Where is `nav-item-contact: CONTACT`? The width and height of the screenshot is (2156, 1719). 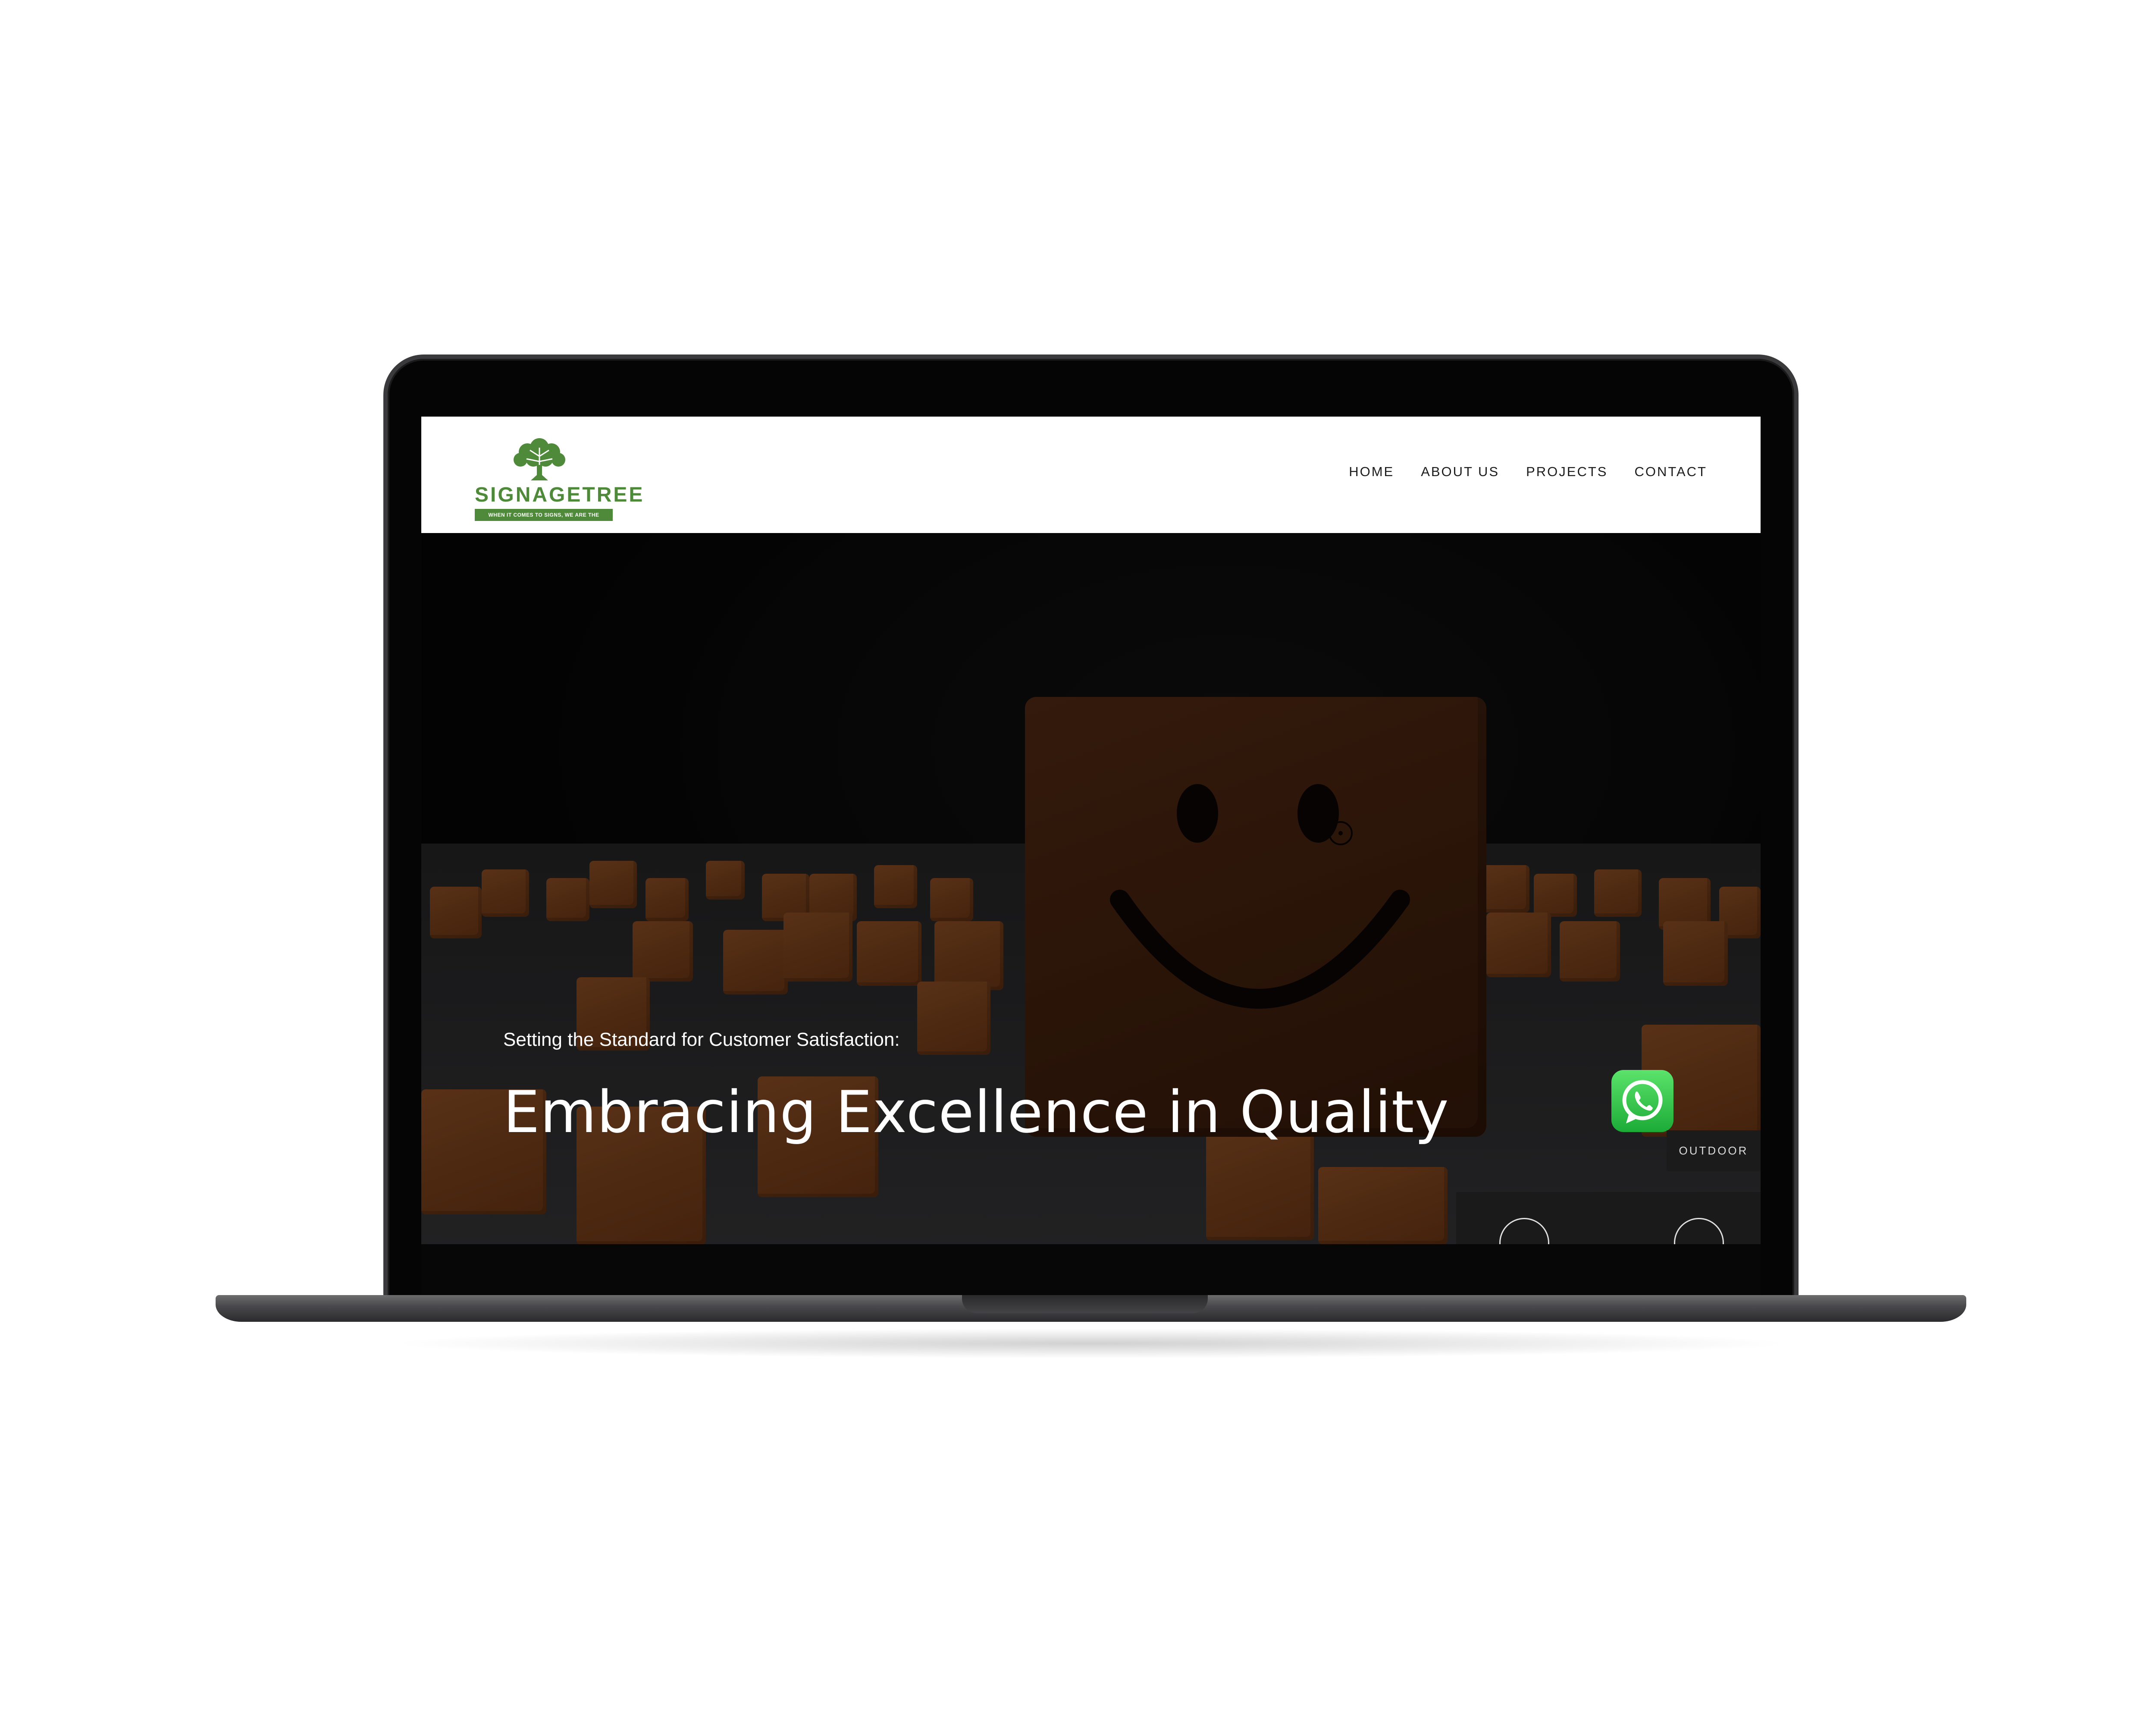 nav-item-contact: CONTACT is located at coordinates (1670, 472).